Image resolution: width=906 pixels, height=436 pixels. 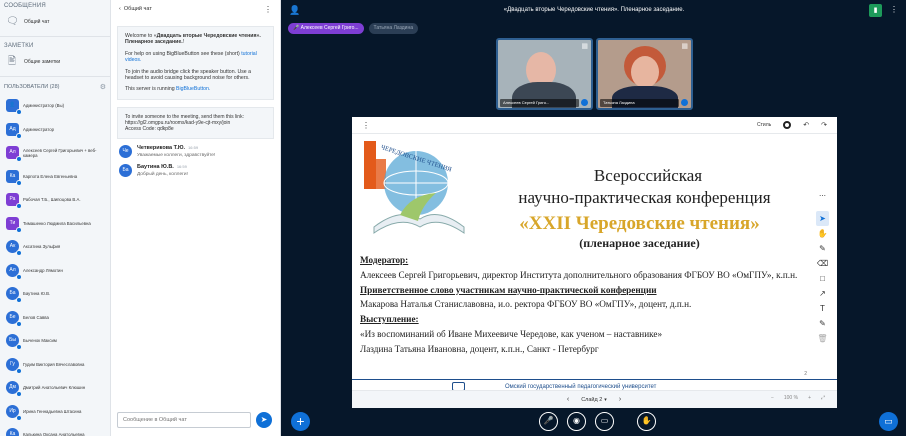 What do you see at coordinates (55, 22) in the screenshot?
I see `public-chat-item: 🗨 Общий чат` at bounding box center [55, 22].